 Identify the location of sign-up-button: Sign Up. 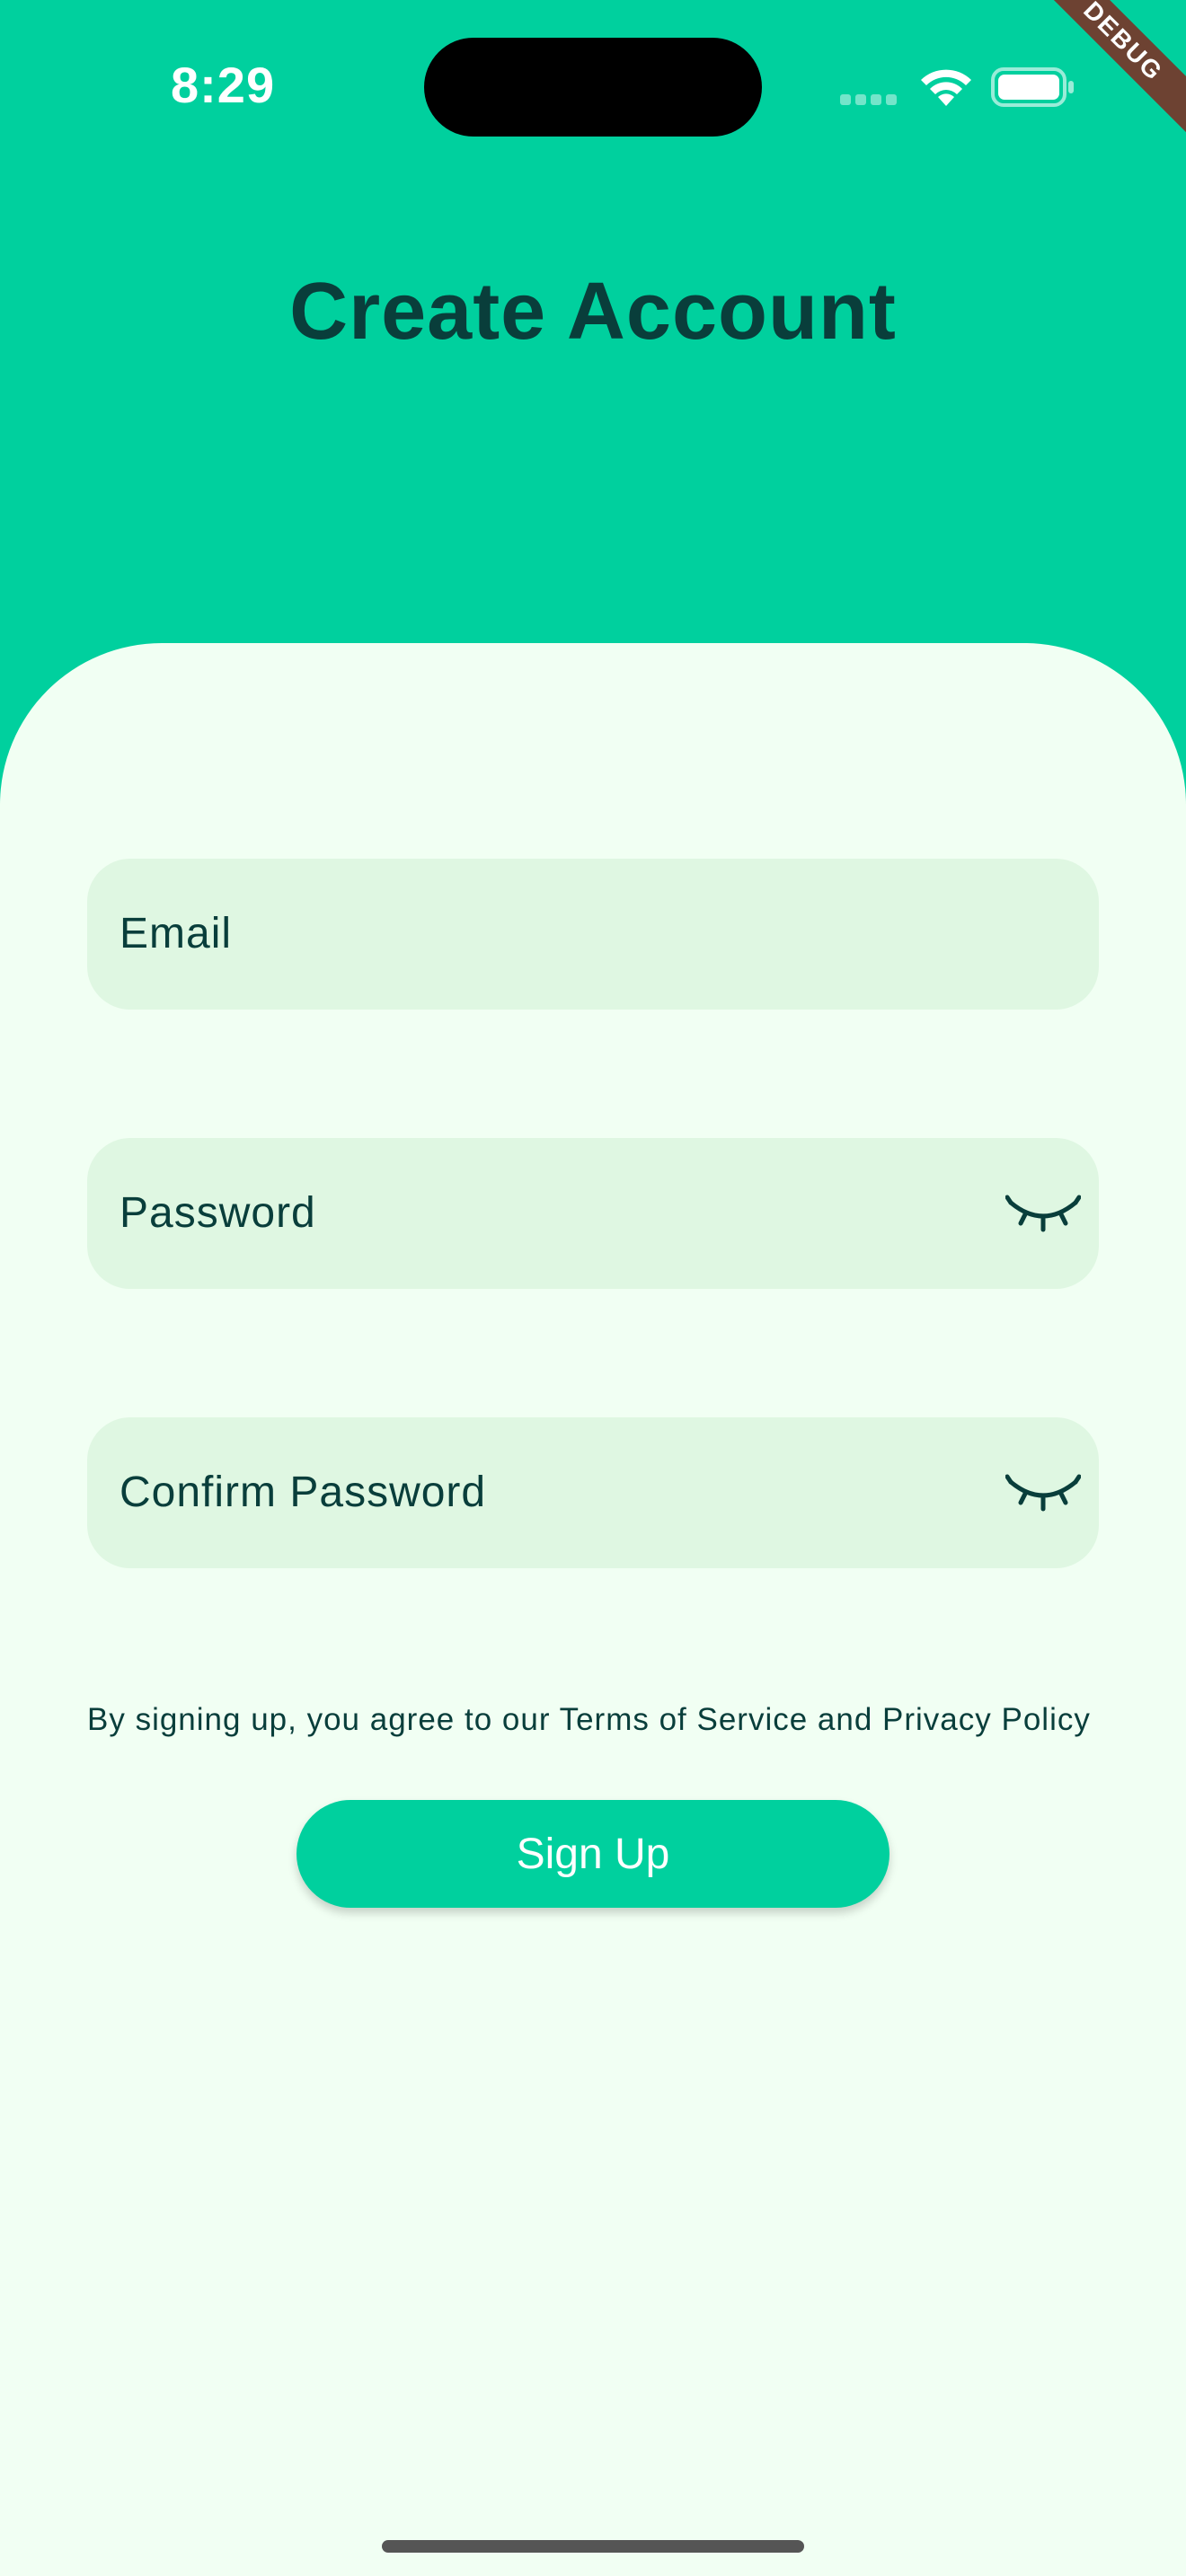
(593, 1854).